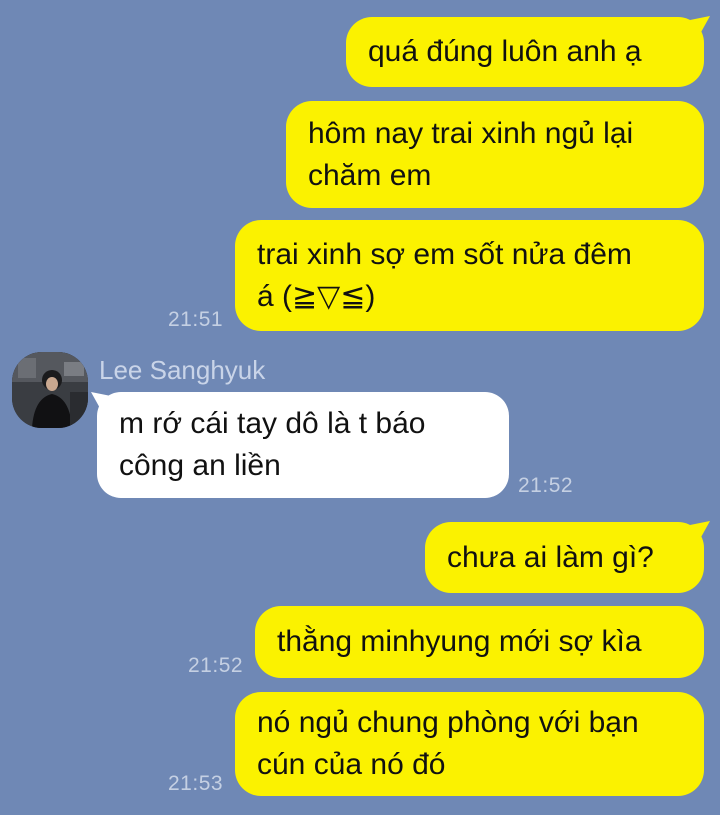 This screenshot has width=720, height=815. Describe the element at coordinates (550, 557) in the screenshot. I see `message-text-line: chưa ai làm gì?` at that location.